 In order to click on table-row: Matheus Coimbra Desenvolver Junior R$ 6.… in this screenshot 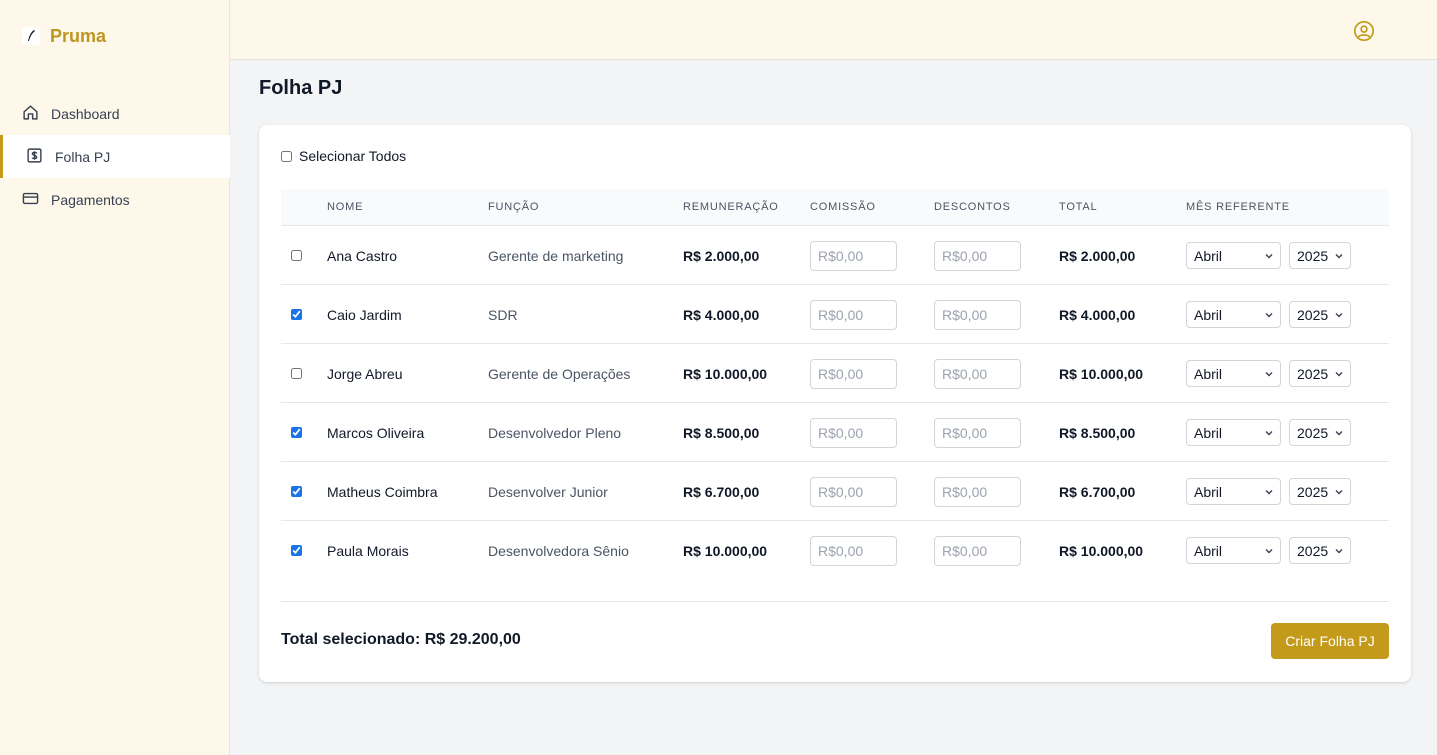, I will do `click(835, 491)`.